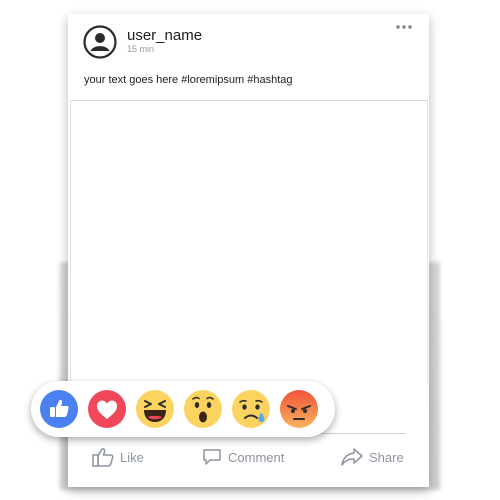 Image resolution: width=500 pixels, height=500 pixels. What do you see at coordinates (59, 409) in the screenshot?
I see `like-icon` at bounding box center [59, 409].